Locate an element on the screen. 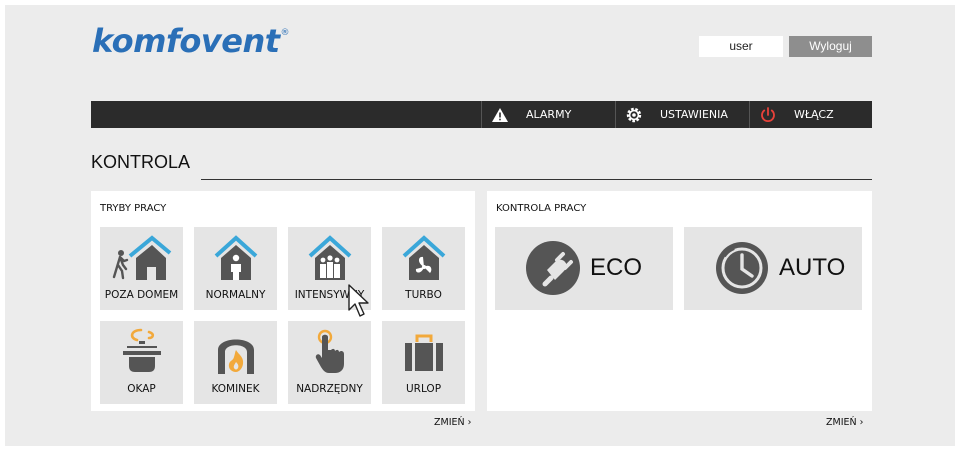 The image size is (960, 451). mode-fireplace-tile: KOMINEK is located at coordinates (235, 362).